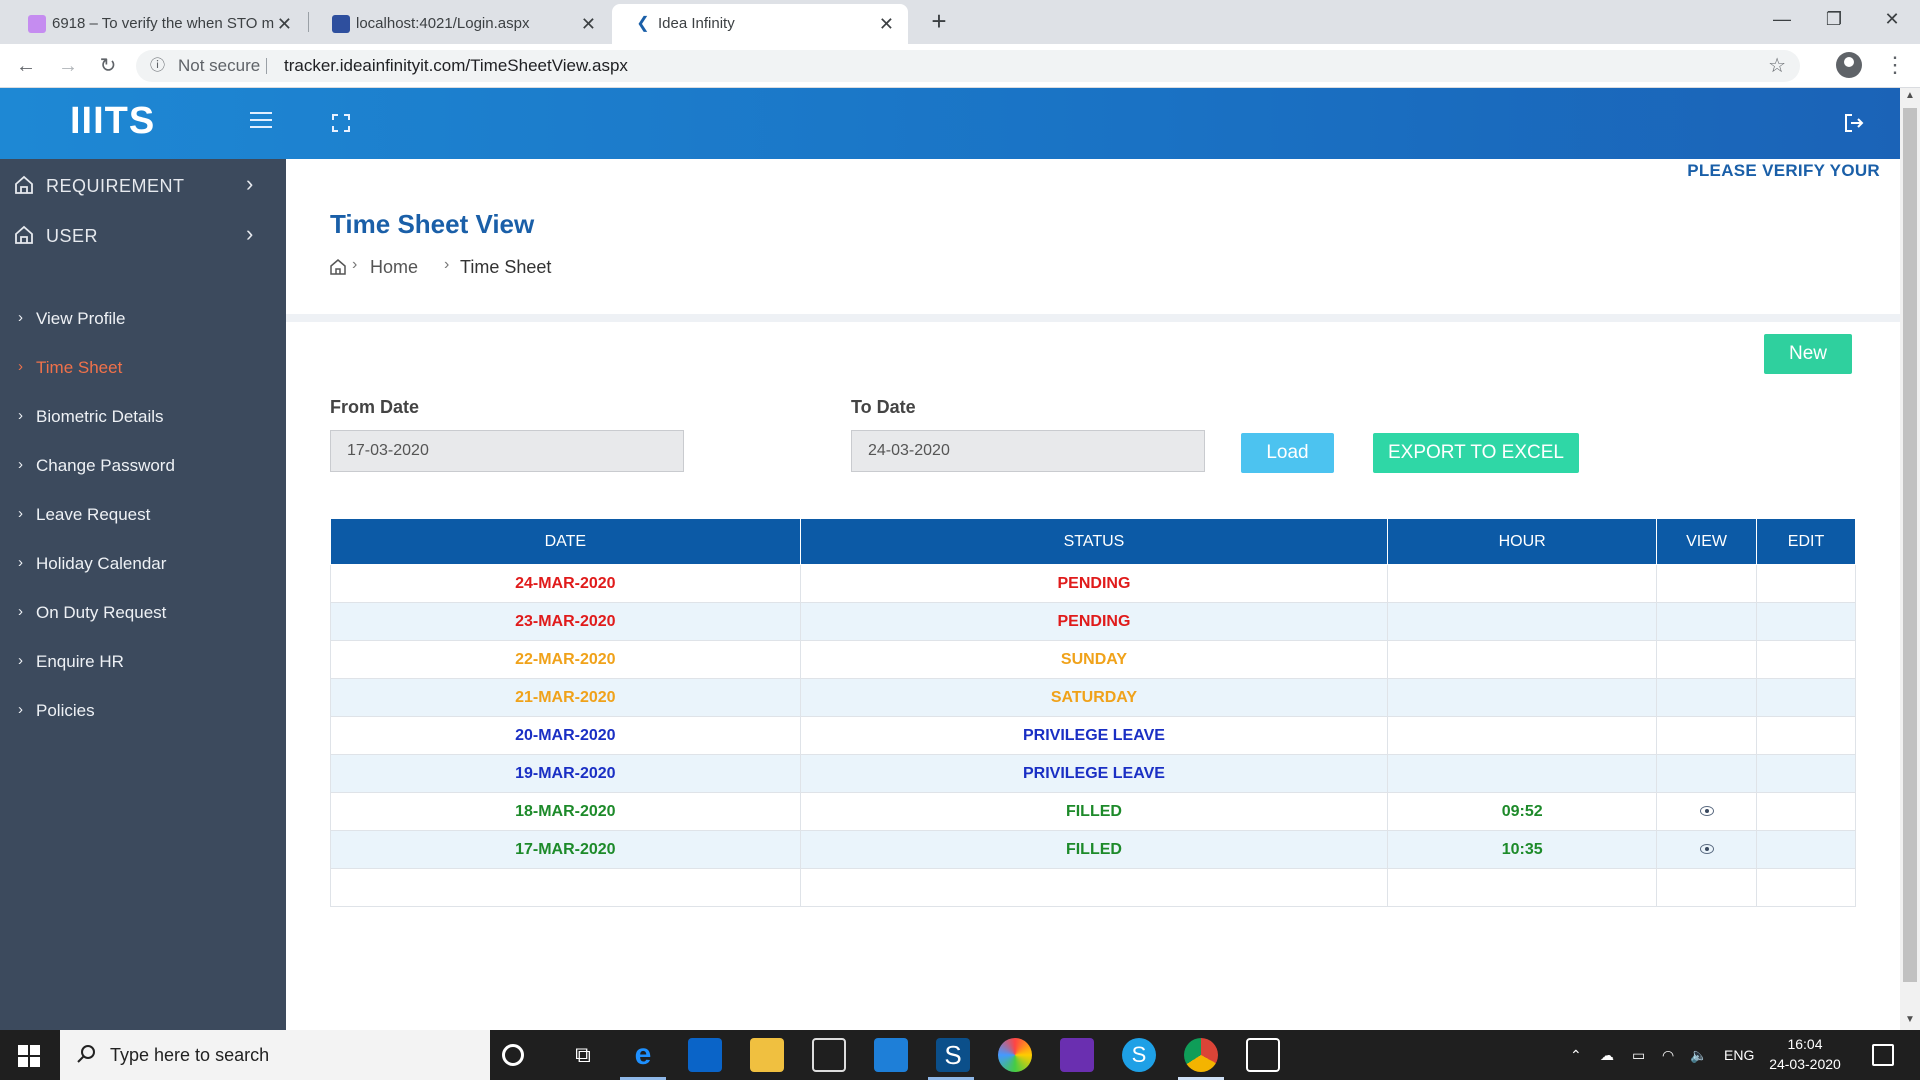 This screenshot has height=1080, width=1920. I want to click on browser-tab-2: localhost:4021/Login.aspx ✕, so click(460, 24).